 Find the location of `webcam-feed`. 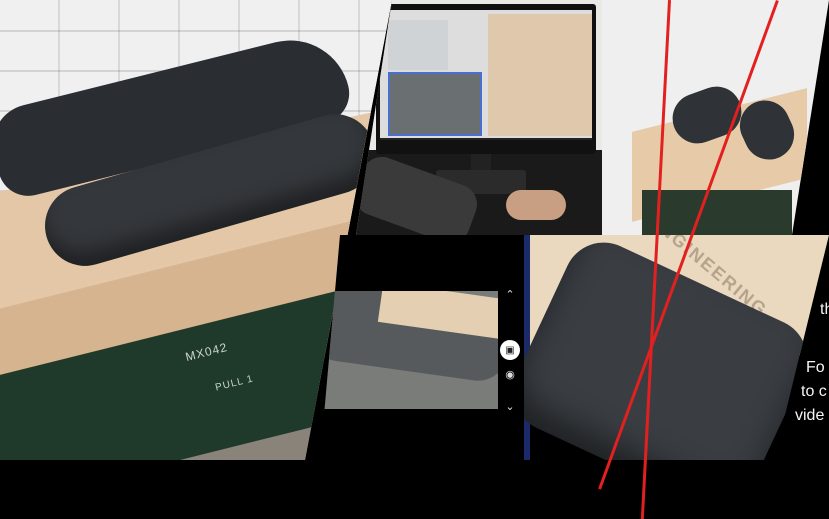

webcam-feed is located at coordinates (418, 45).